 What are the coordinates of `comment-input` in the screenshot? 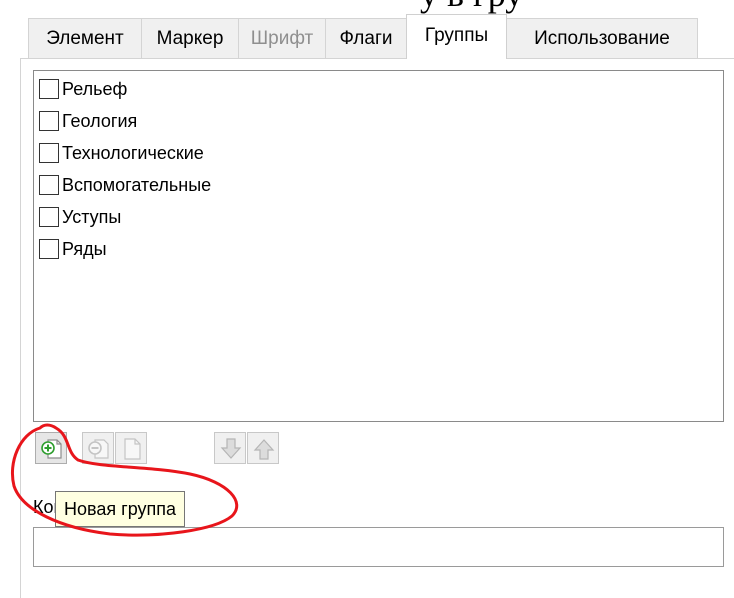 It's located at (378, 547).